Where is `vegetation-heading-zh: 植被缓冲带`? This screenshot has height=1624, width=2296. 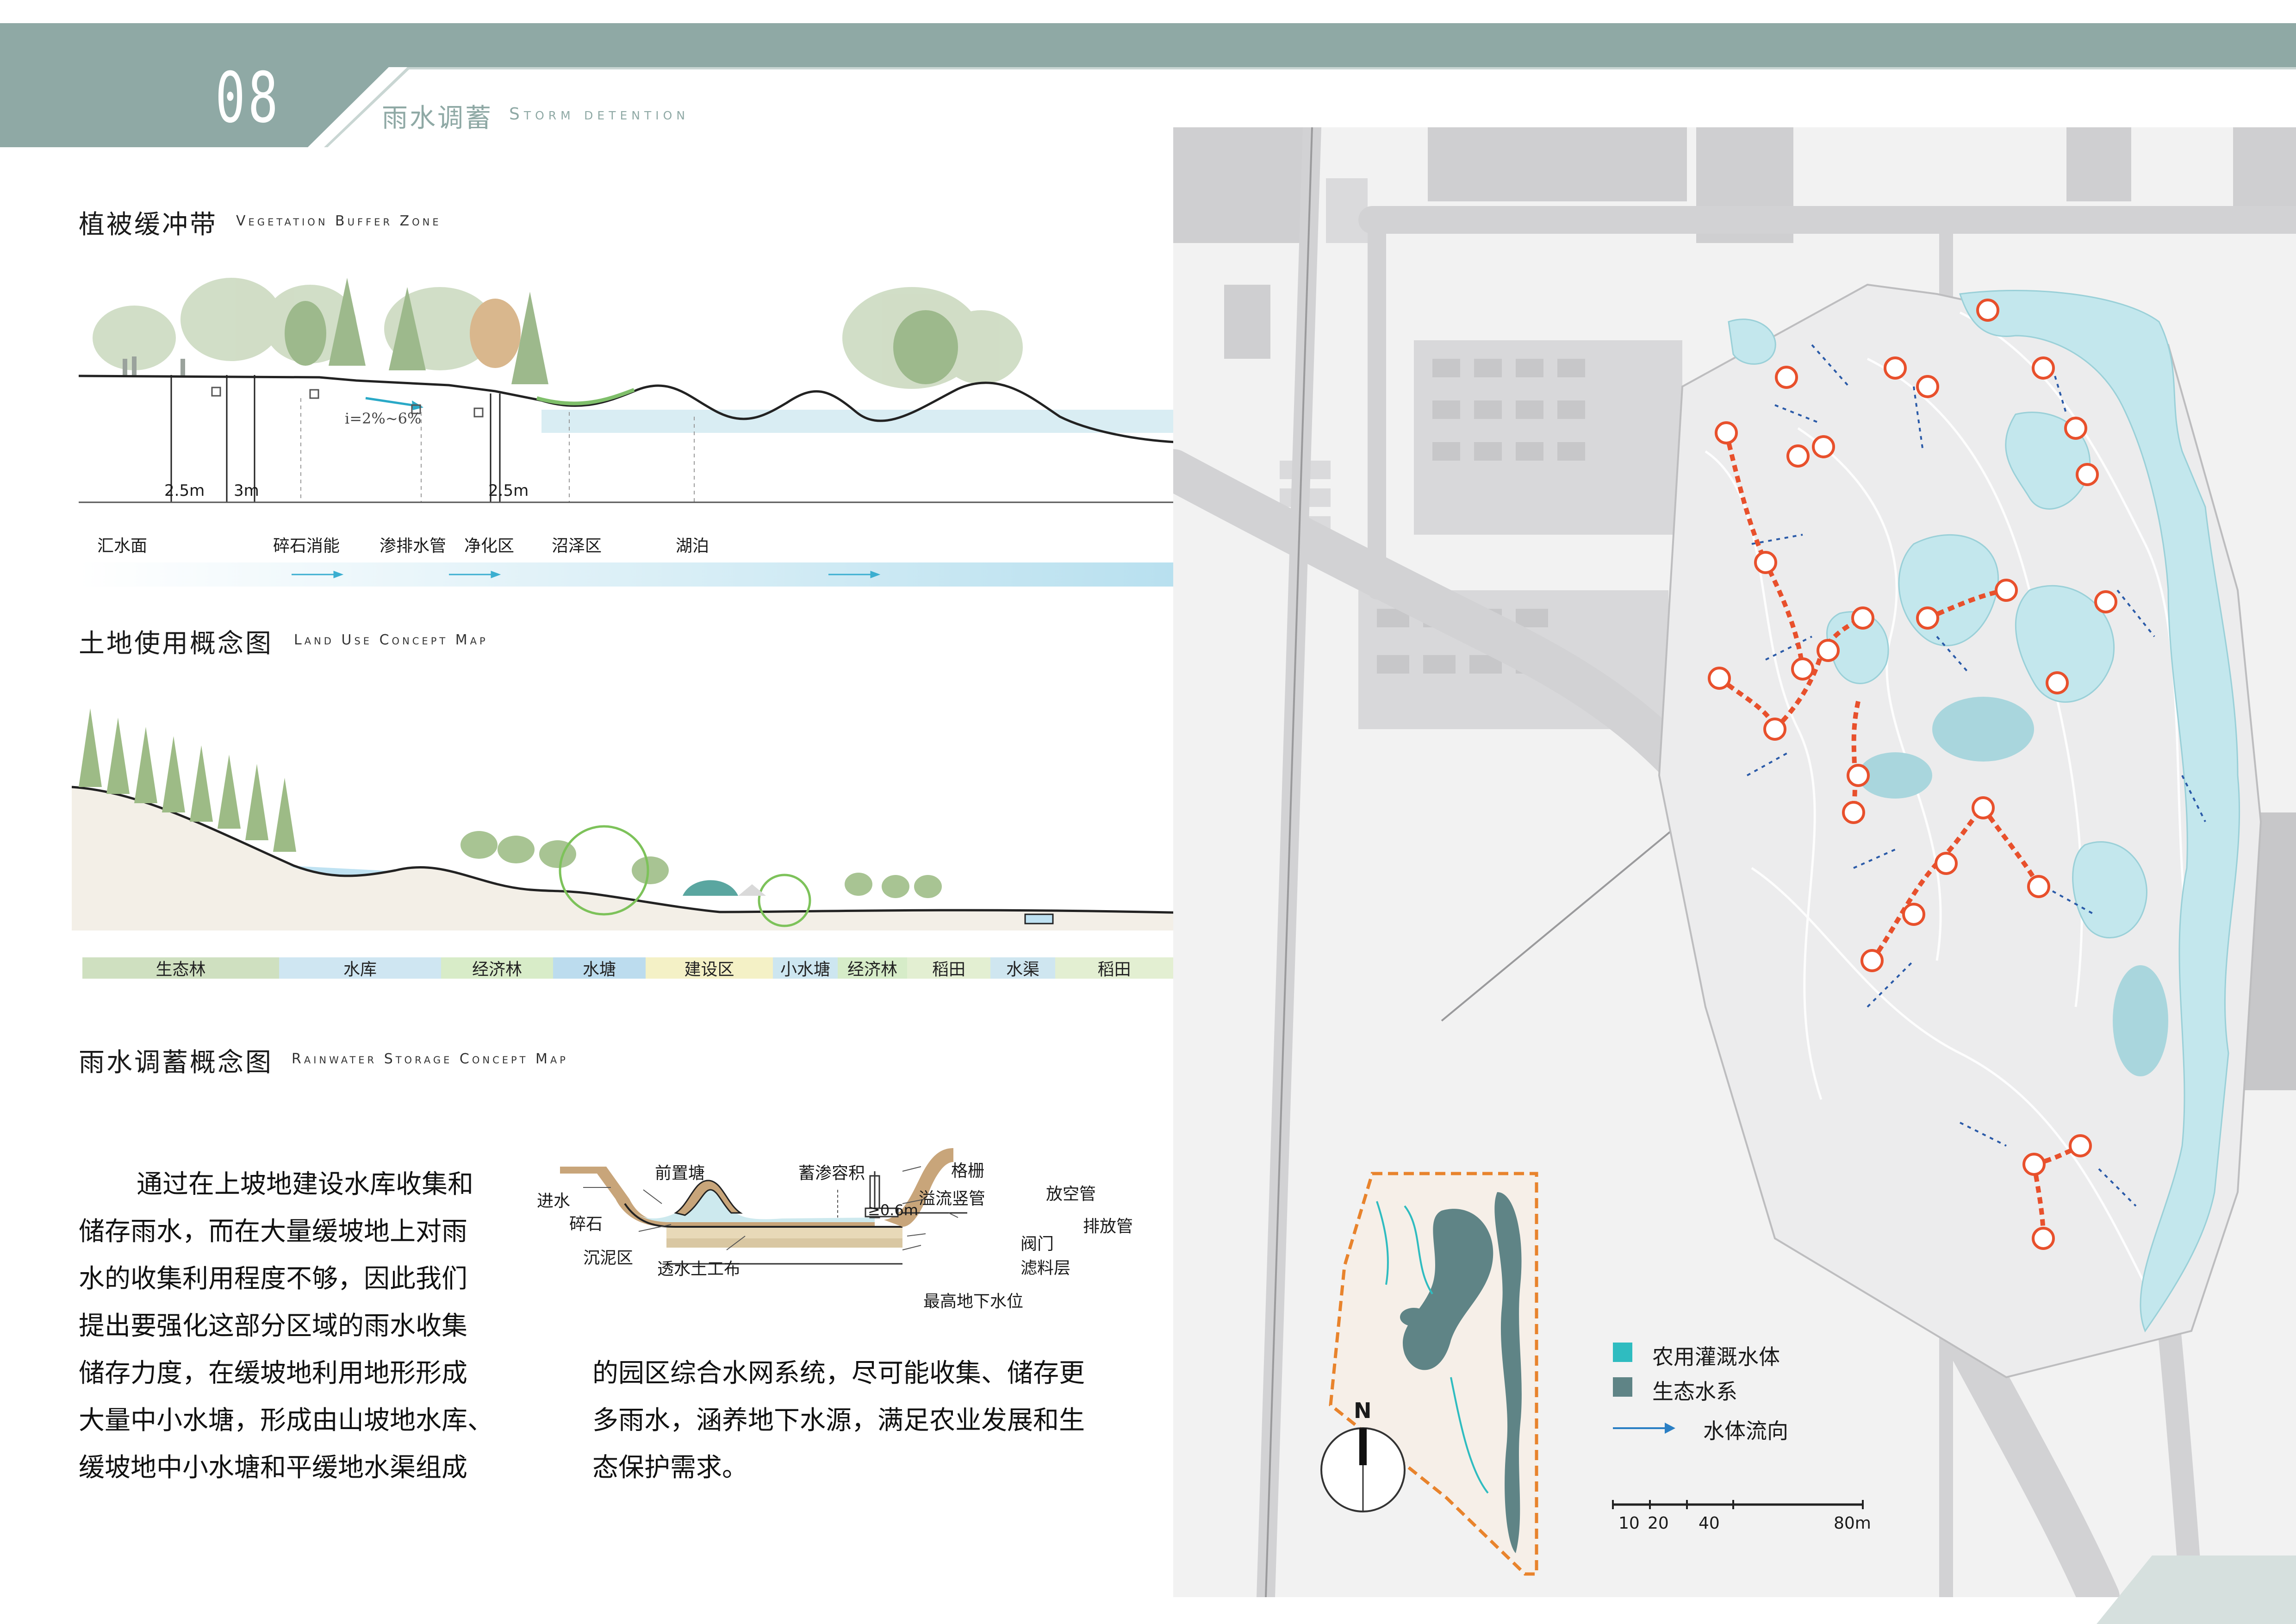 vegetation-heading-zh: 植被缓冲带 is located at coordinates (148, 225).